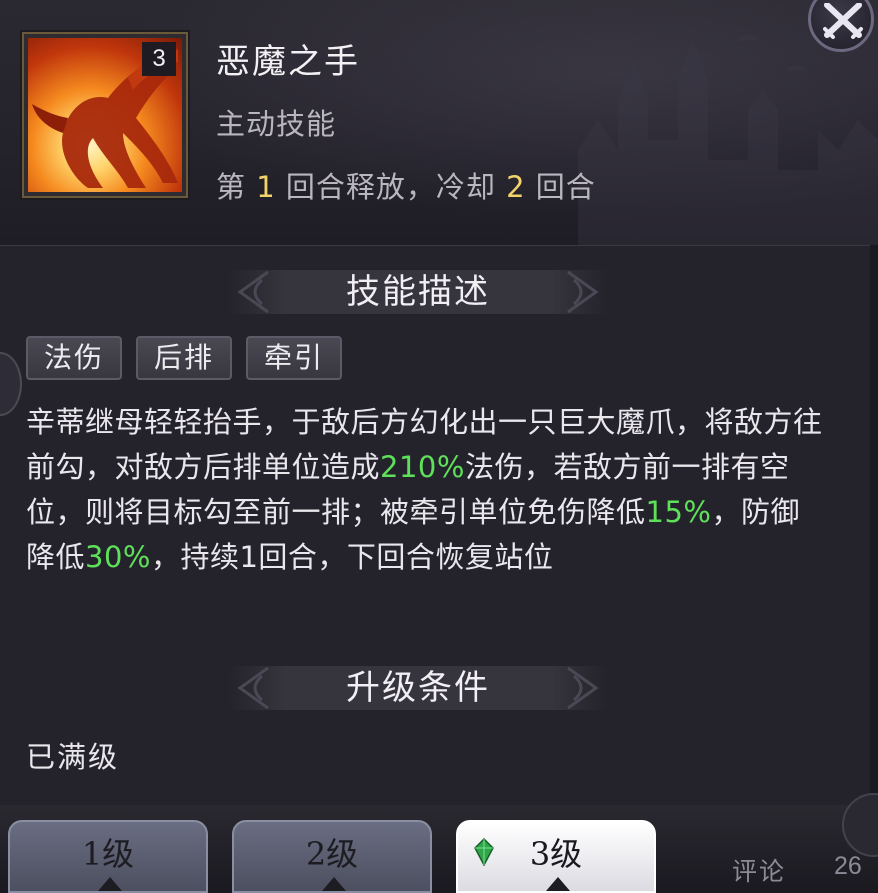  Describe the element at coordinates (422, 467) in the screenshot. I see `damage-value: 210%` at that location.